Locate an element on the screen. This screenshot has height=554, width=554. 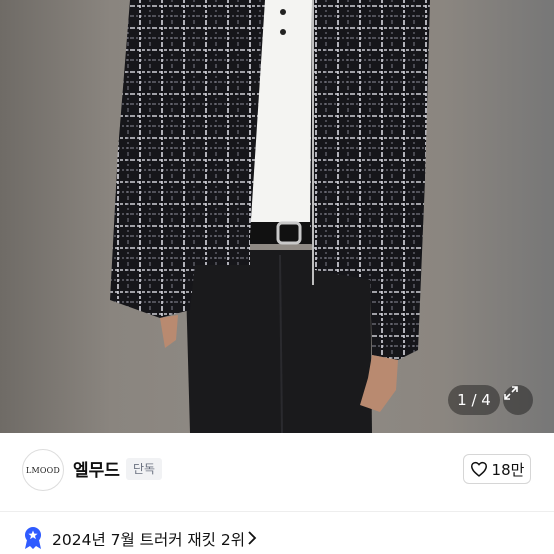
medal-icon is located at coordinates (33, 538).